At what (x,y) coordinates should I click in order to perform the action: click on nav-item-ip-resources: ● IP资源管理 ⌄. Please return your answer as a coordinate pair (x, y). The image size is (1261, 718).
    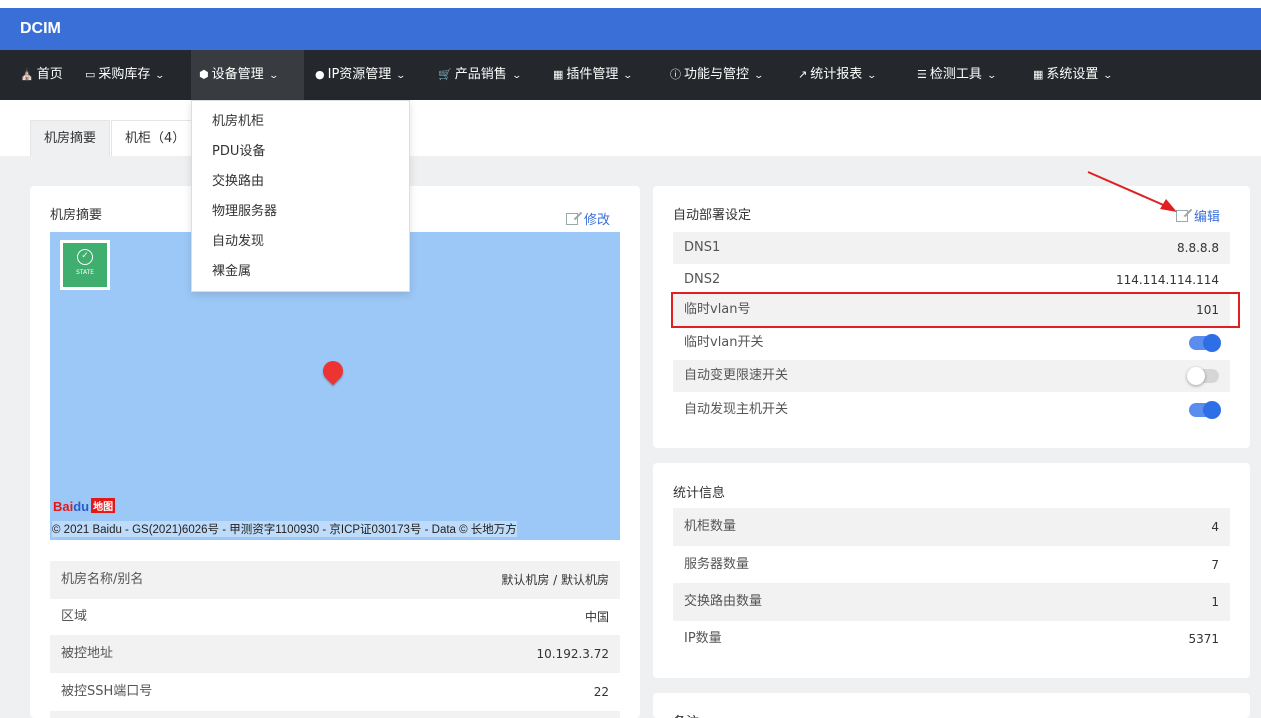
    Looking at the image, I should click on (360, 75).